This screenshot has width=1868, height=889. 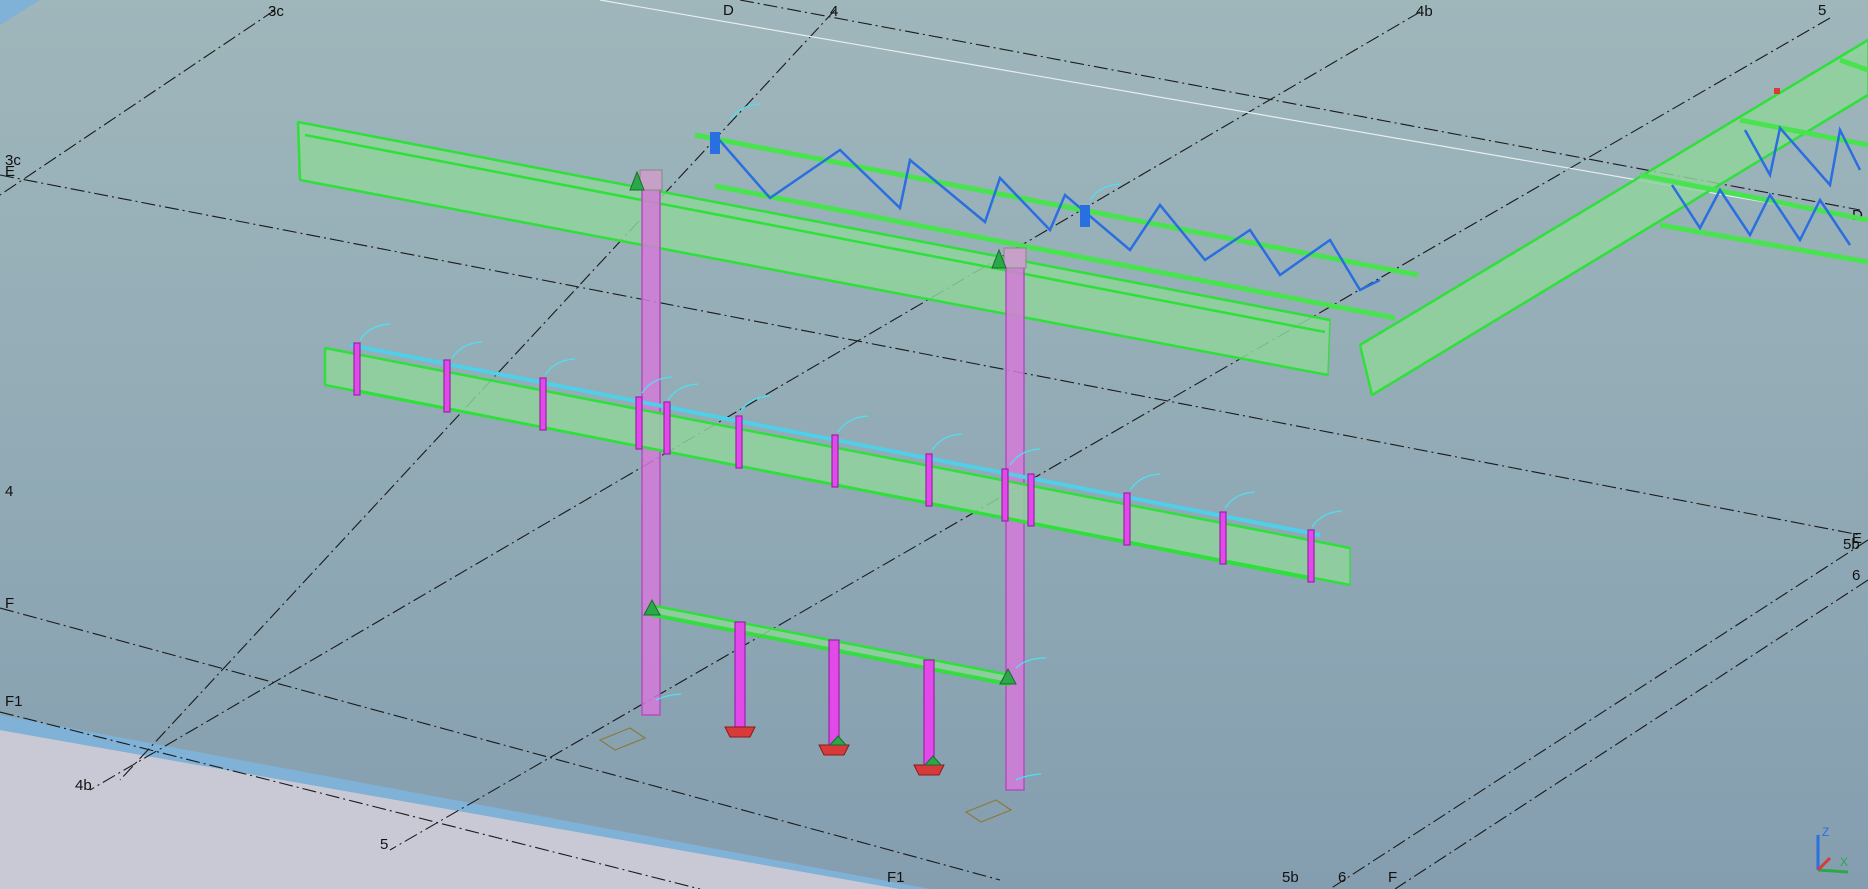 What do you see at coordinates (1833, 871) in the screenshot?
I see `x-axis` at bounding box center [1833, 871].